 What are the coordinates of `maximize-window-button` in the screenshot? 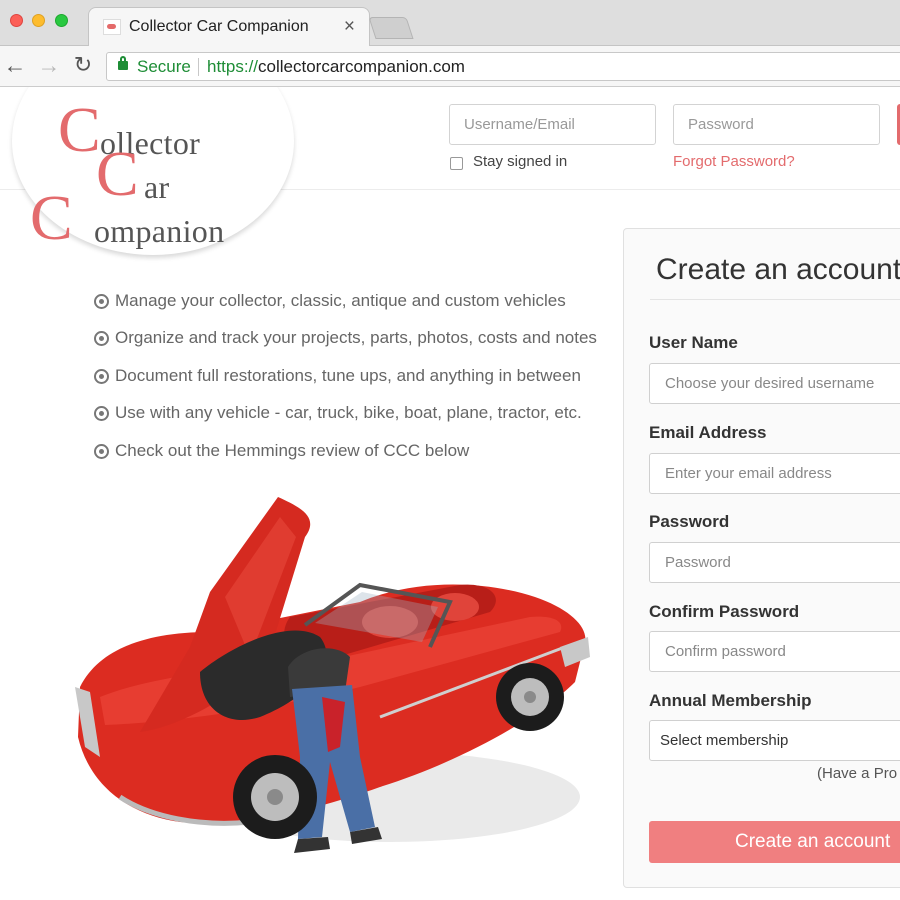 It's located at (61, 20).